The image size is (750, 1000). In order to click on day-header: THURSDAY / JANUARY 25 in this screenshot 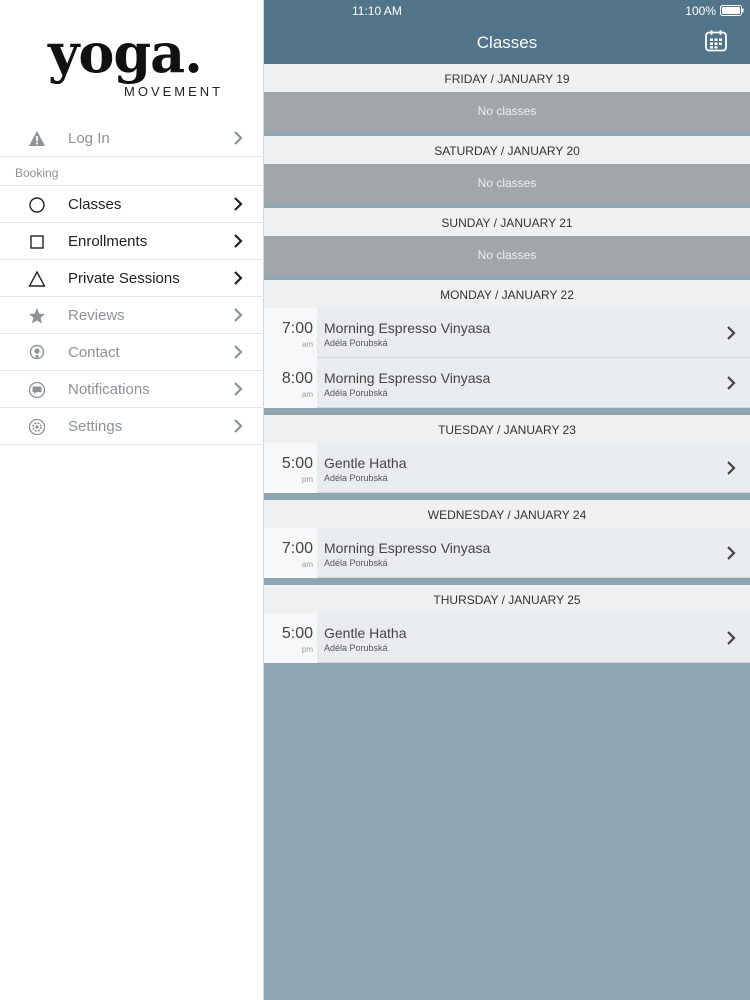, I will do `click(507, 599)`.